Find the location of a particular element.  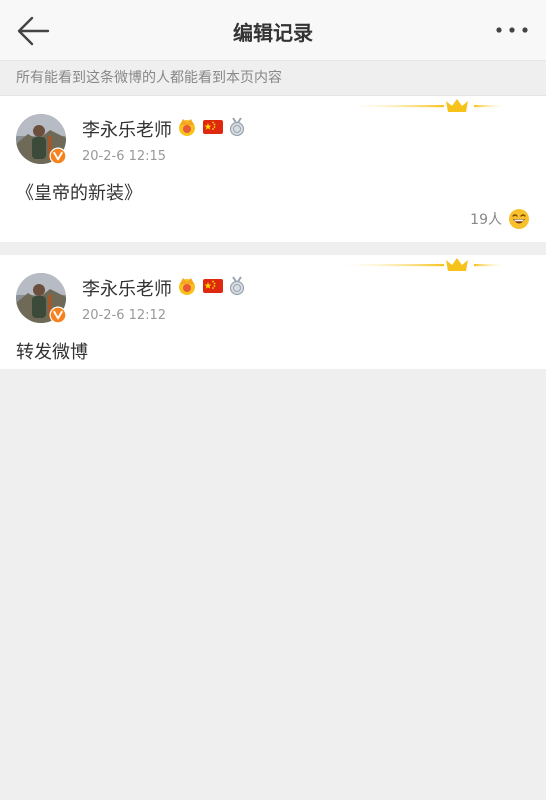

visibility-notice: 所有能看到这条微博的人都能看到本页内容 is located at coordinates (273, 78).